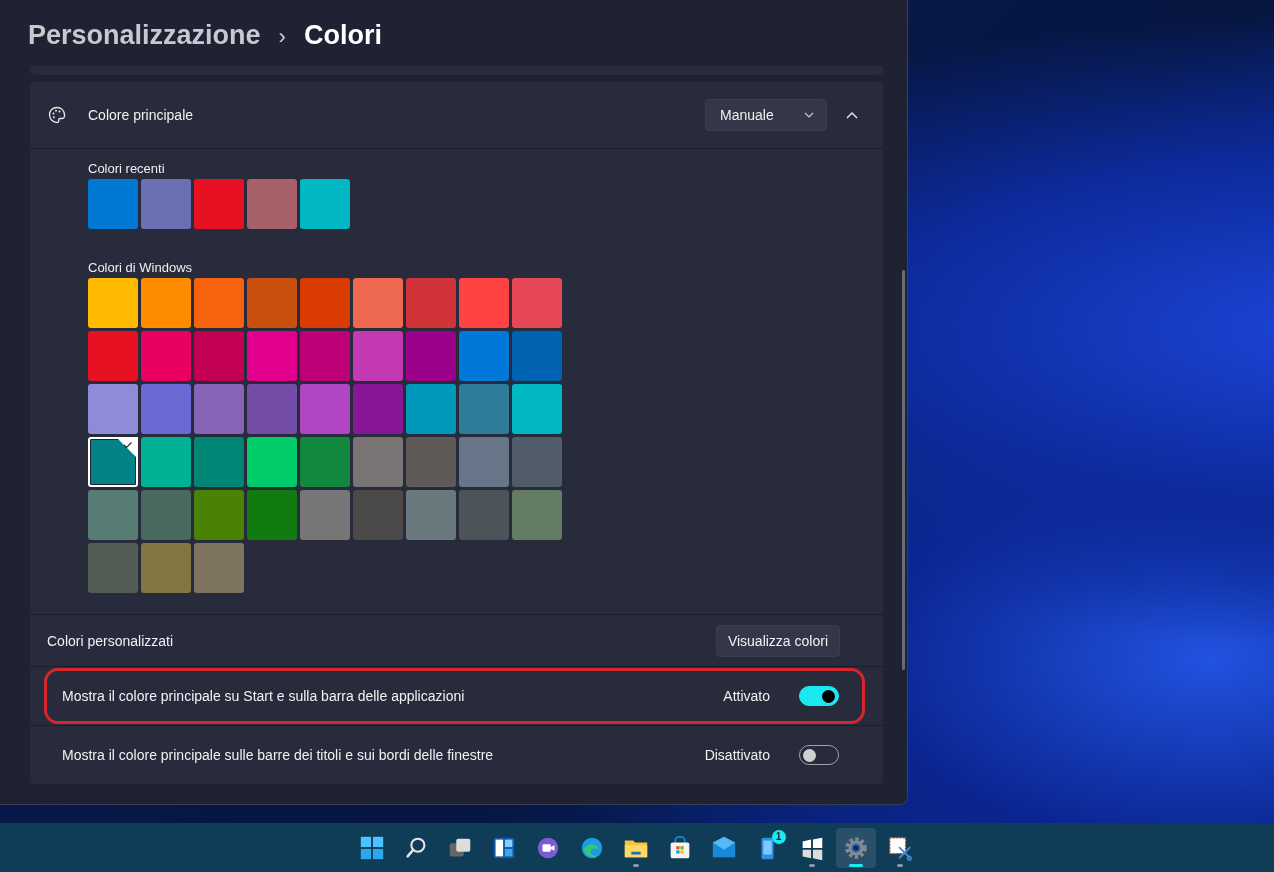  What do you see at coordinates (855, 847) in the screenshot?
I see `taskbar-button` at bounding box center [855, 847].